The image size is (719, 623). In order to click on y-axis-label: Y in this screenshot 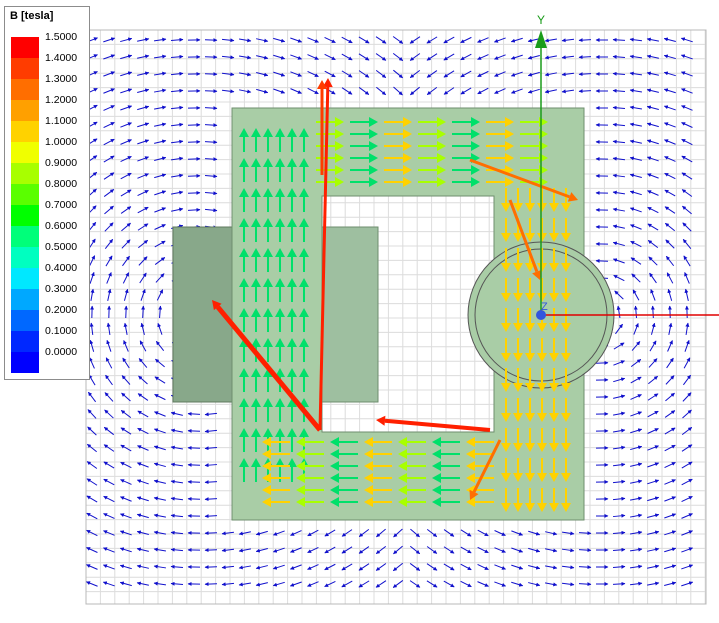, I will do `click(541, 20)`.